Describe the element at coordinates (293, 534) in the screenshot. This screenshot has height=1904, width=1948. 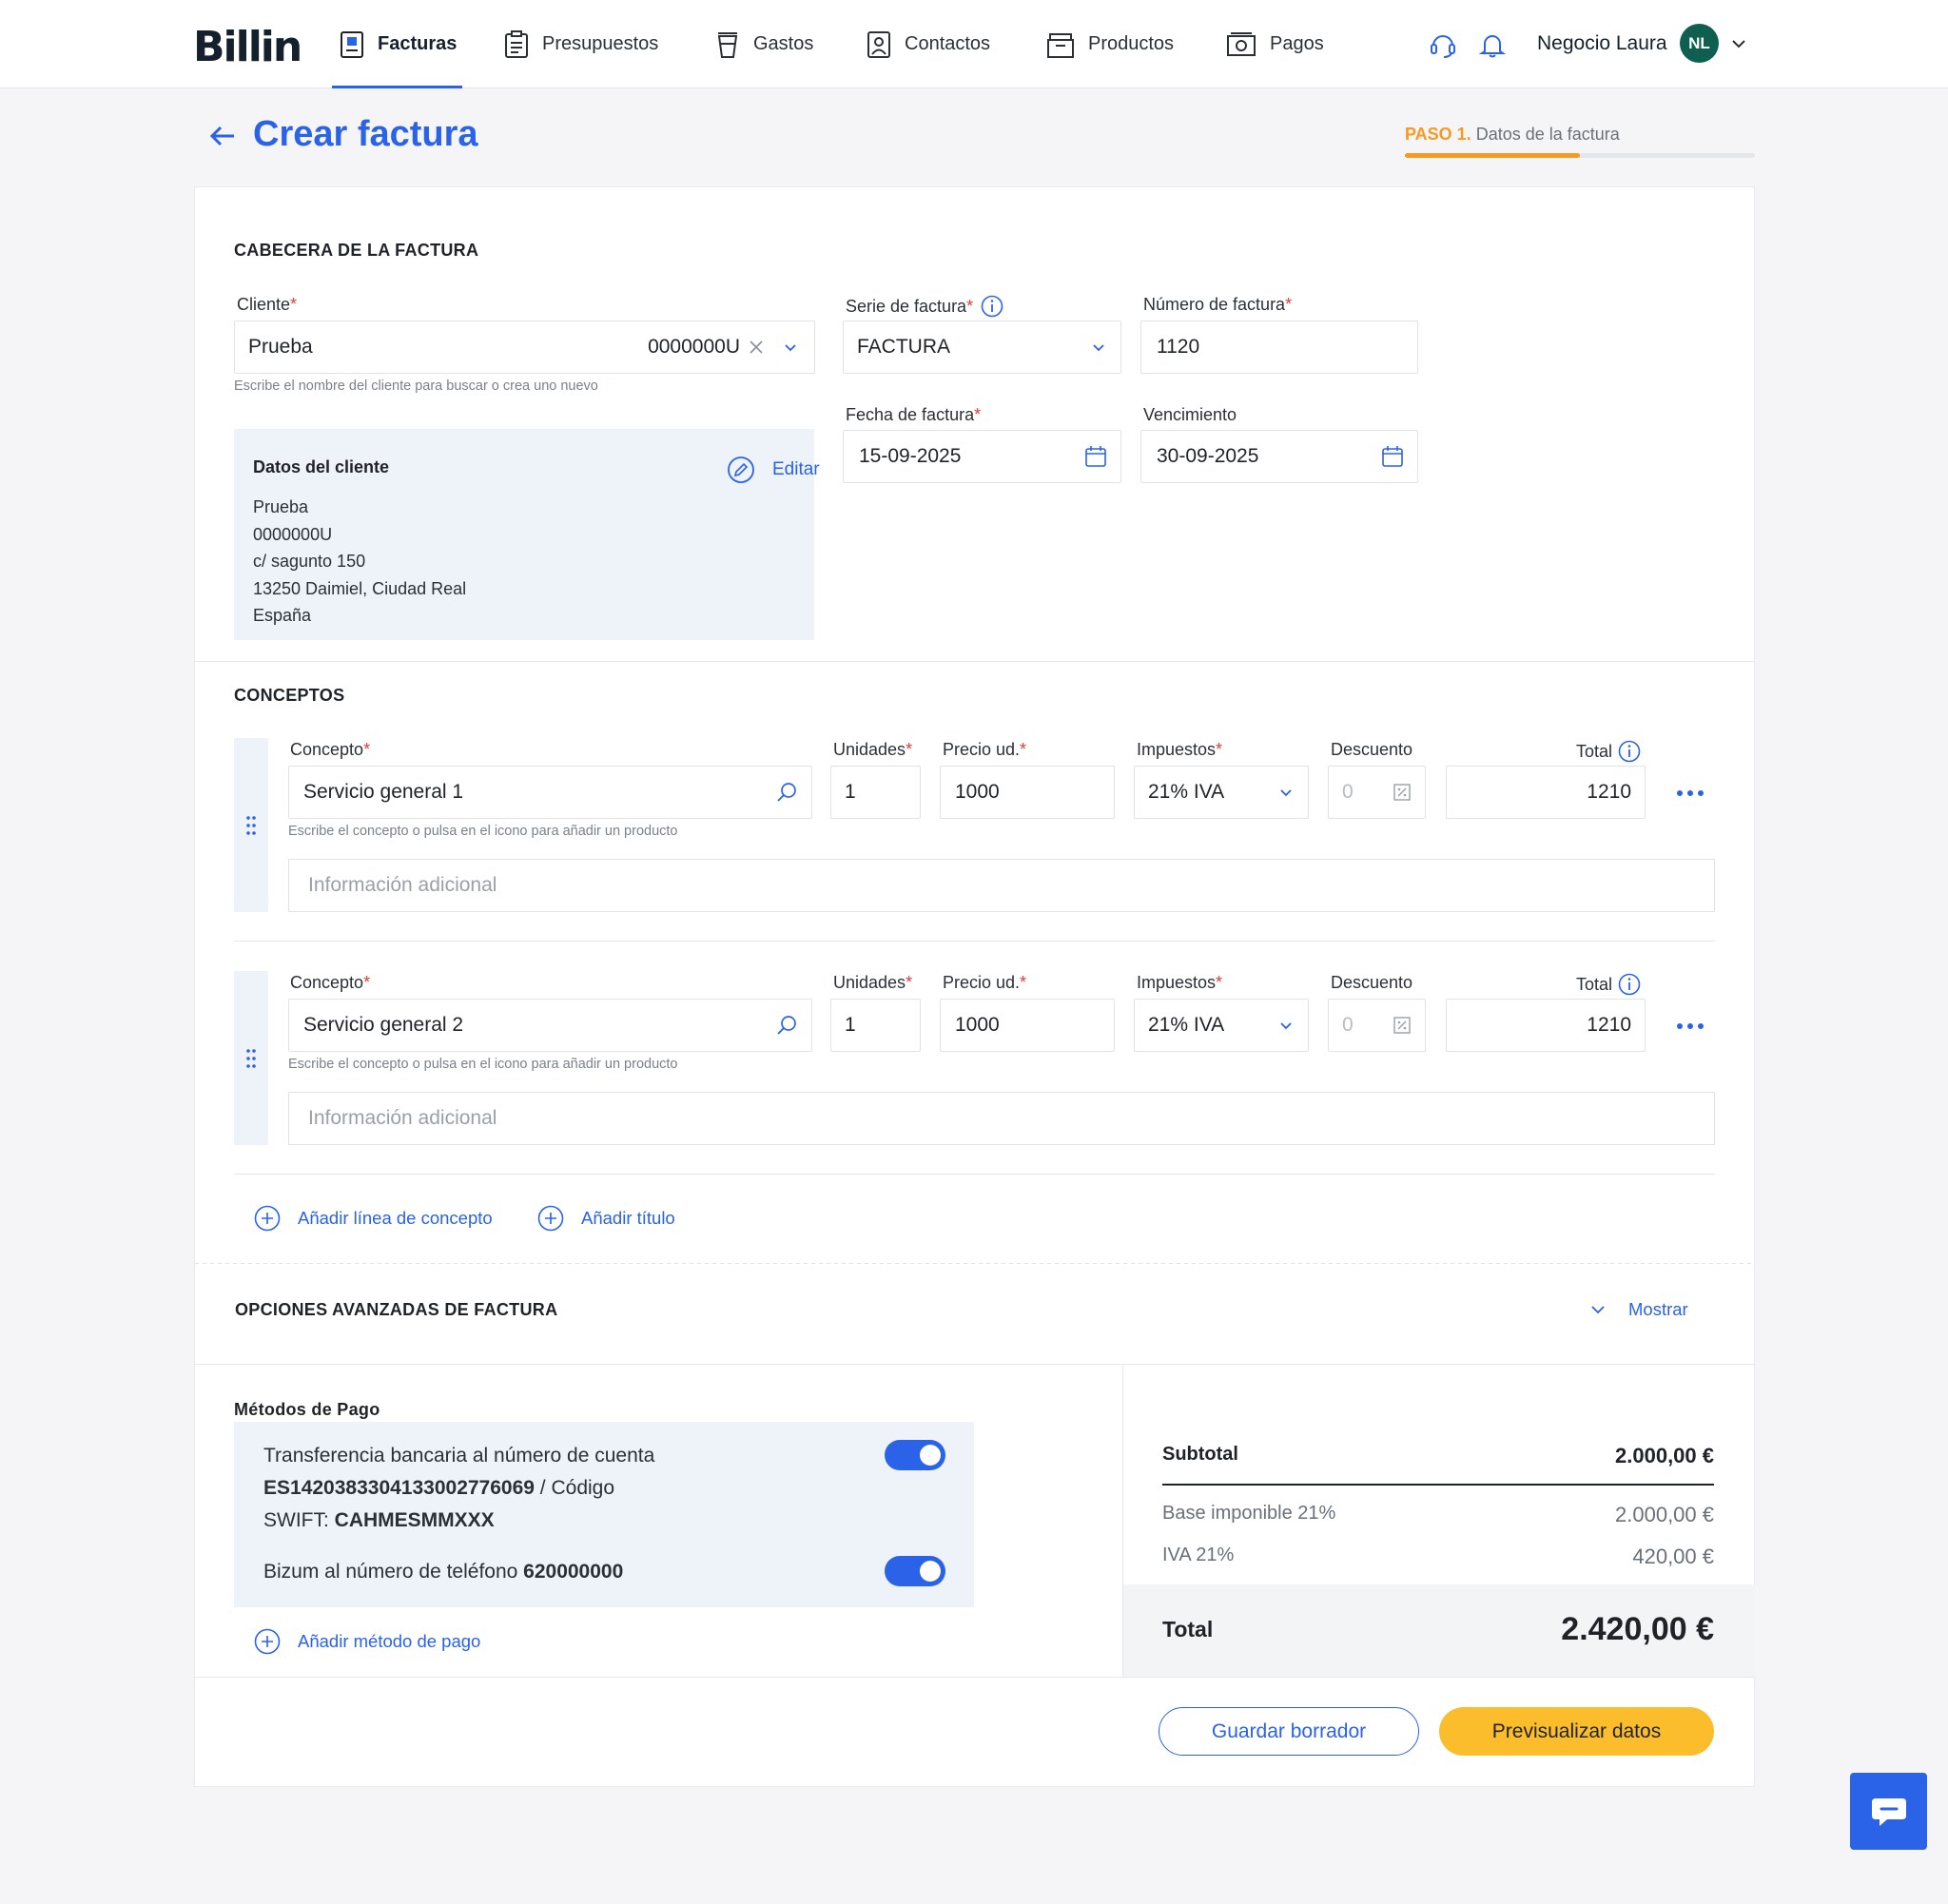
I see `client-line: 0000000U` at that location.